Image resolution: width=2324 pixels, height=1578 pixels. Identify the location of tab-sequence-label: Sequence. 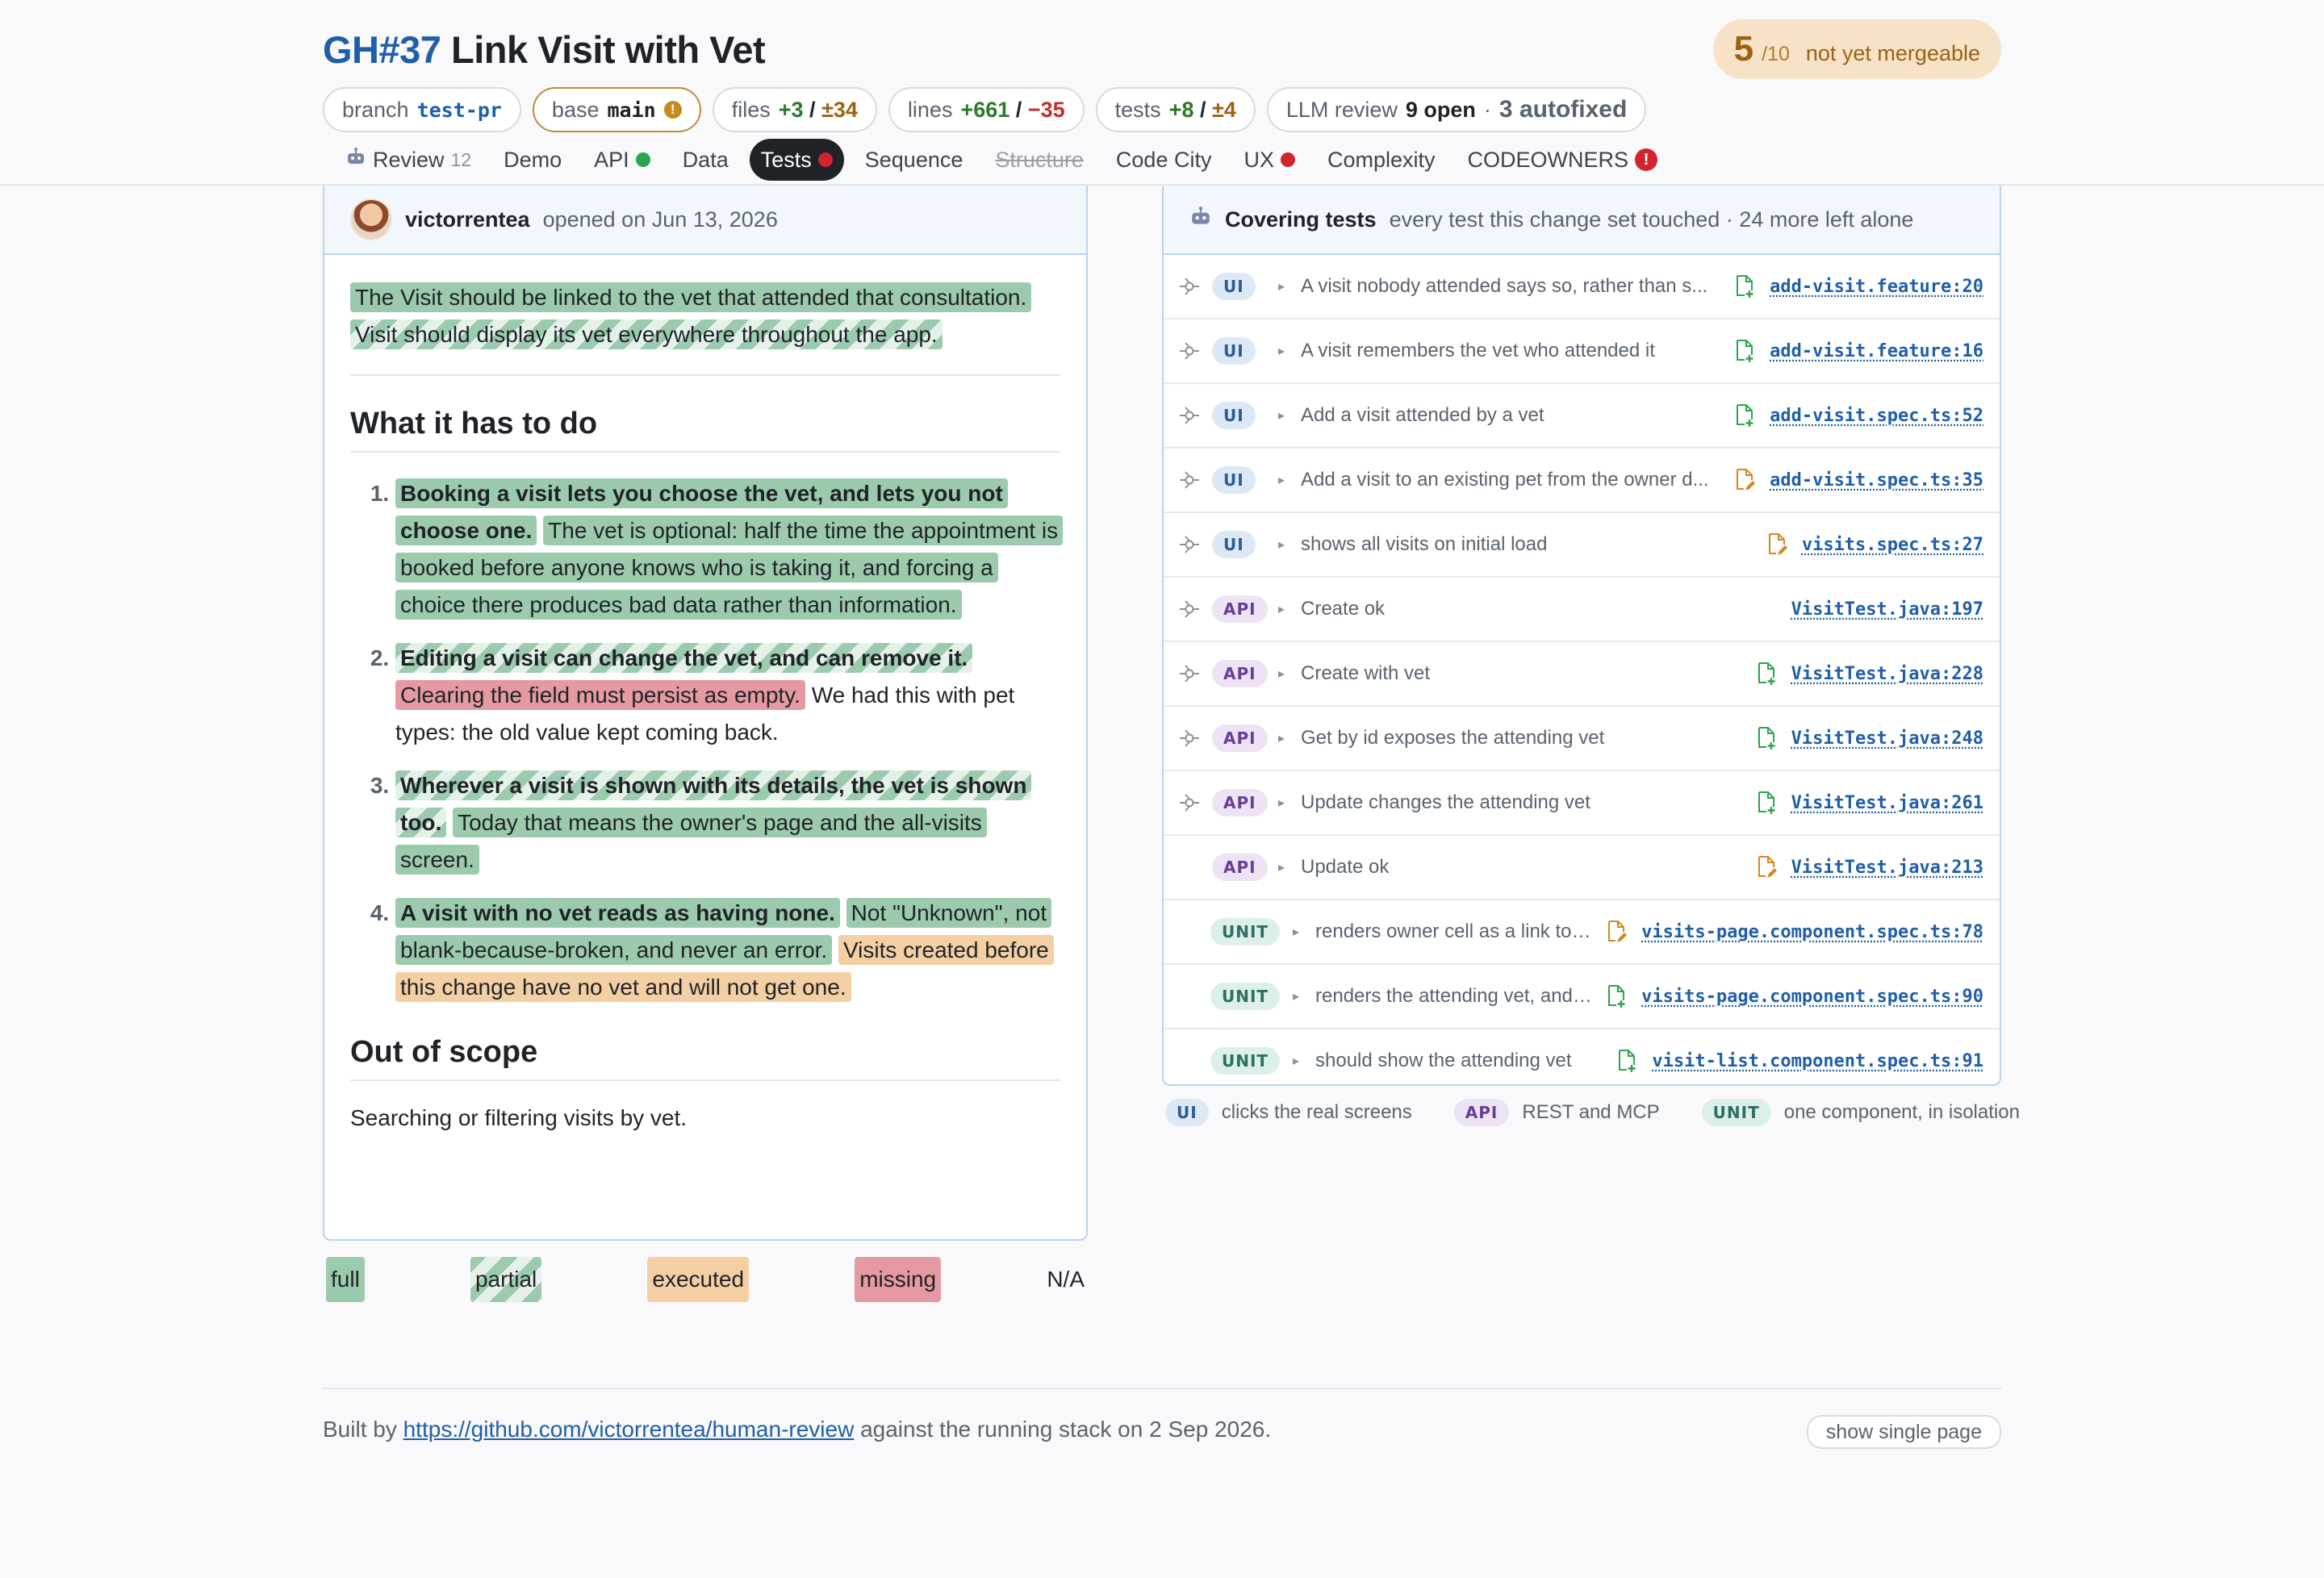
(913, 159).